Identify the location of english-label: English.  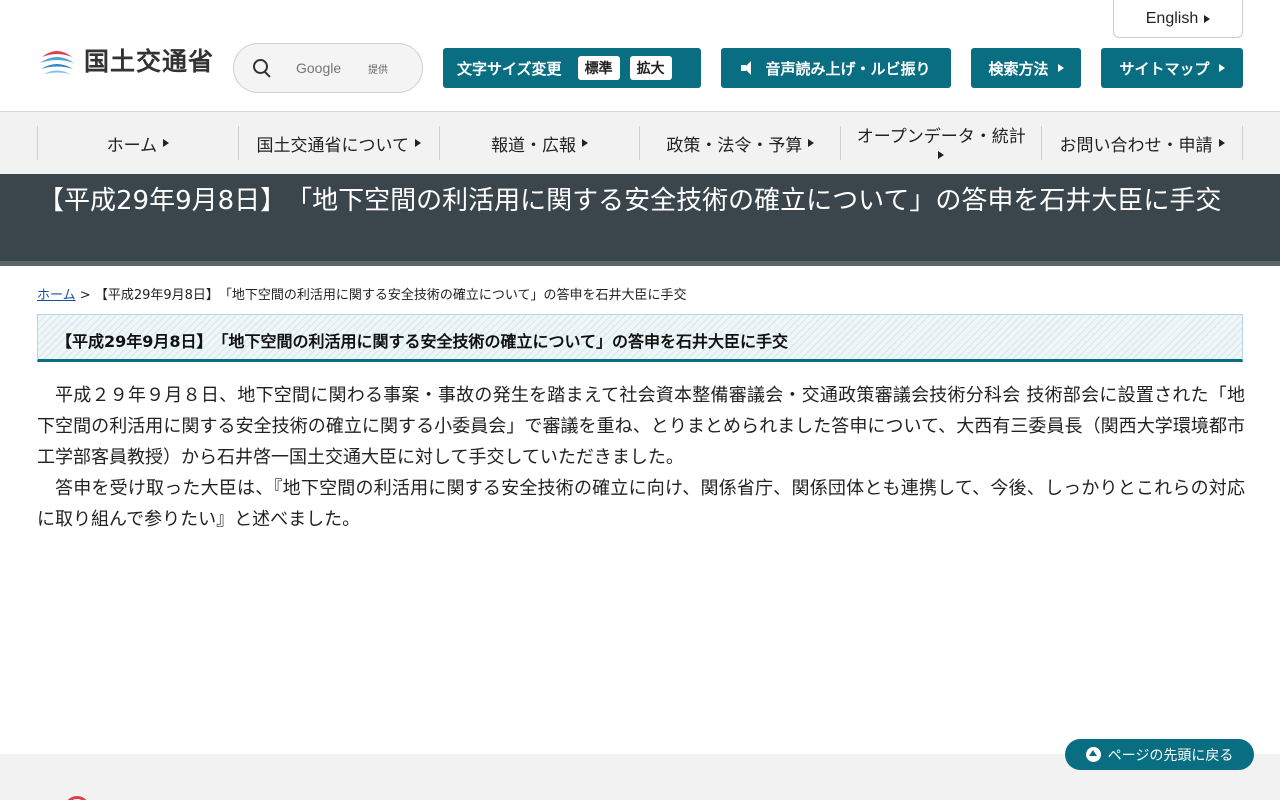
(1172, 18).